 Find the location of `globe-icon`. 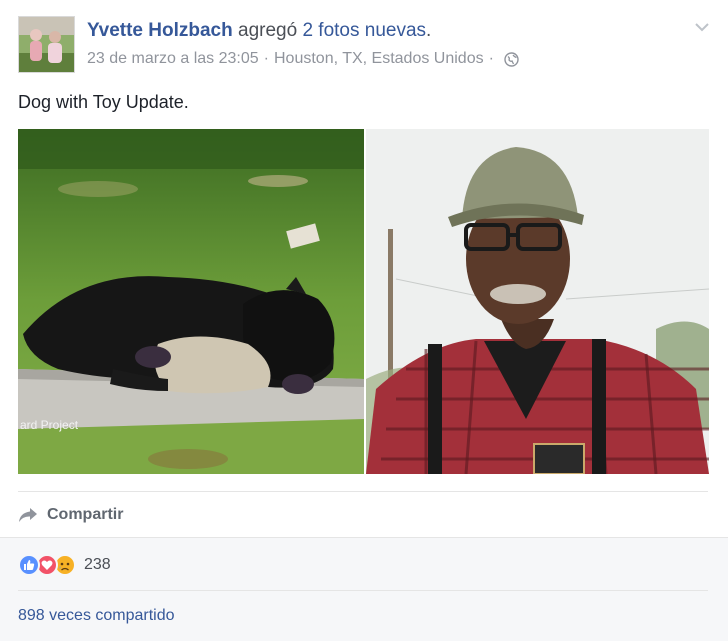

globe-icon is located at coordinates (511, 59).